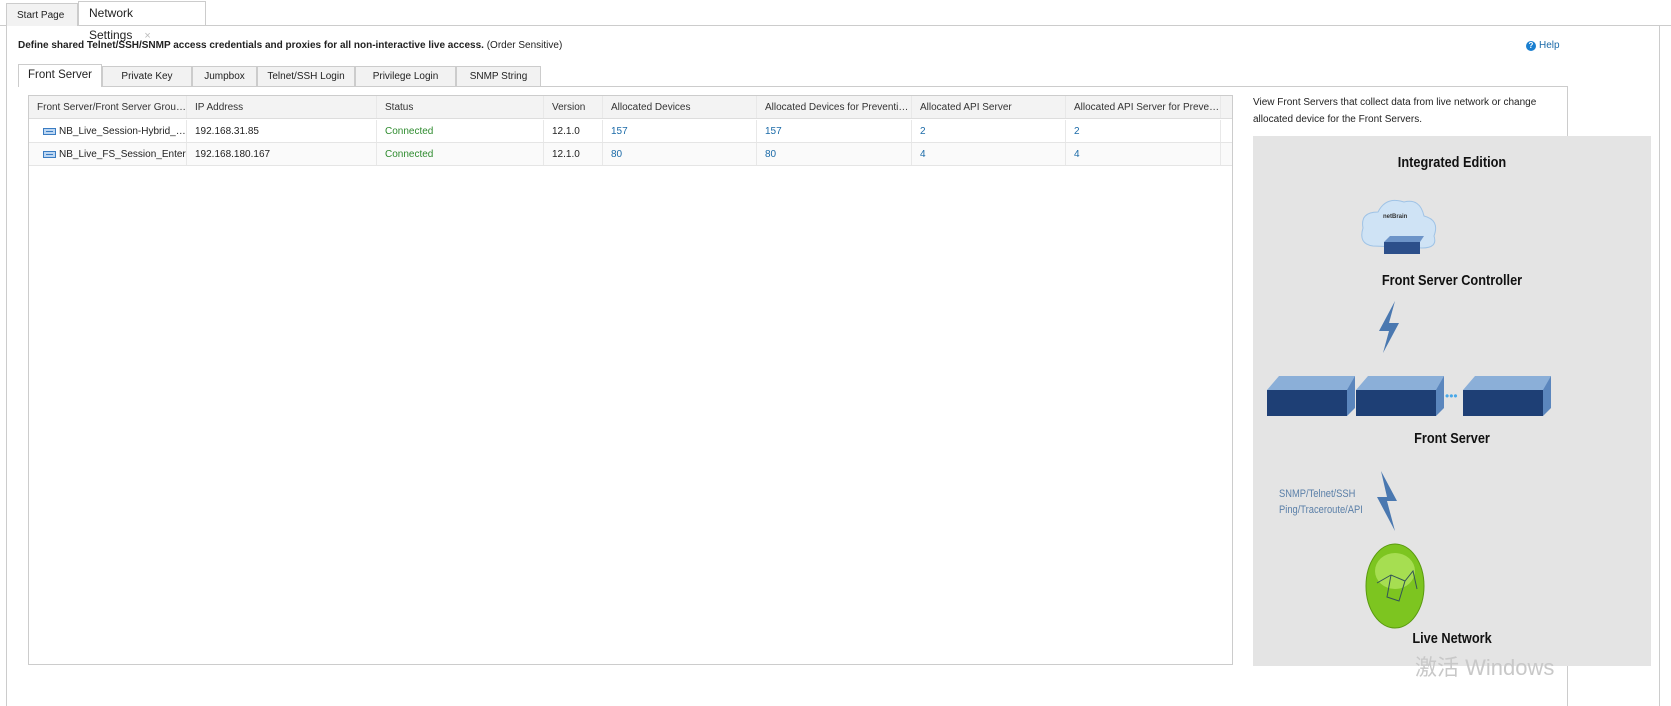  I want to click on server-name: NB_Live_Session-Hybrid_FS, so click(123, 131).